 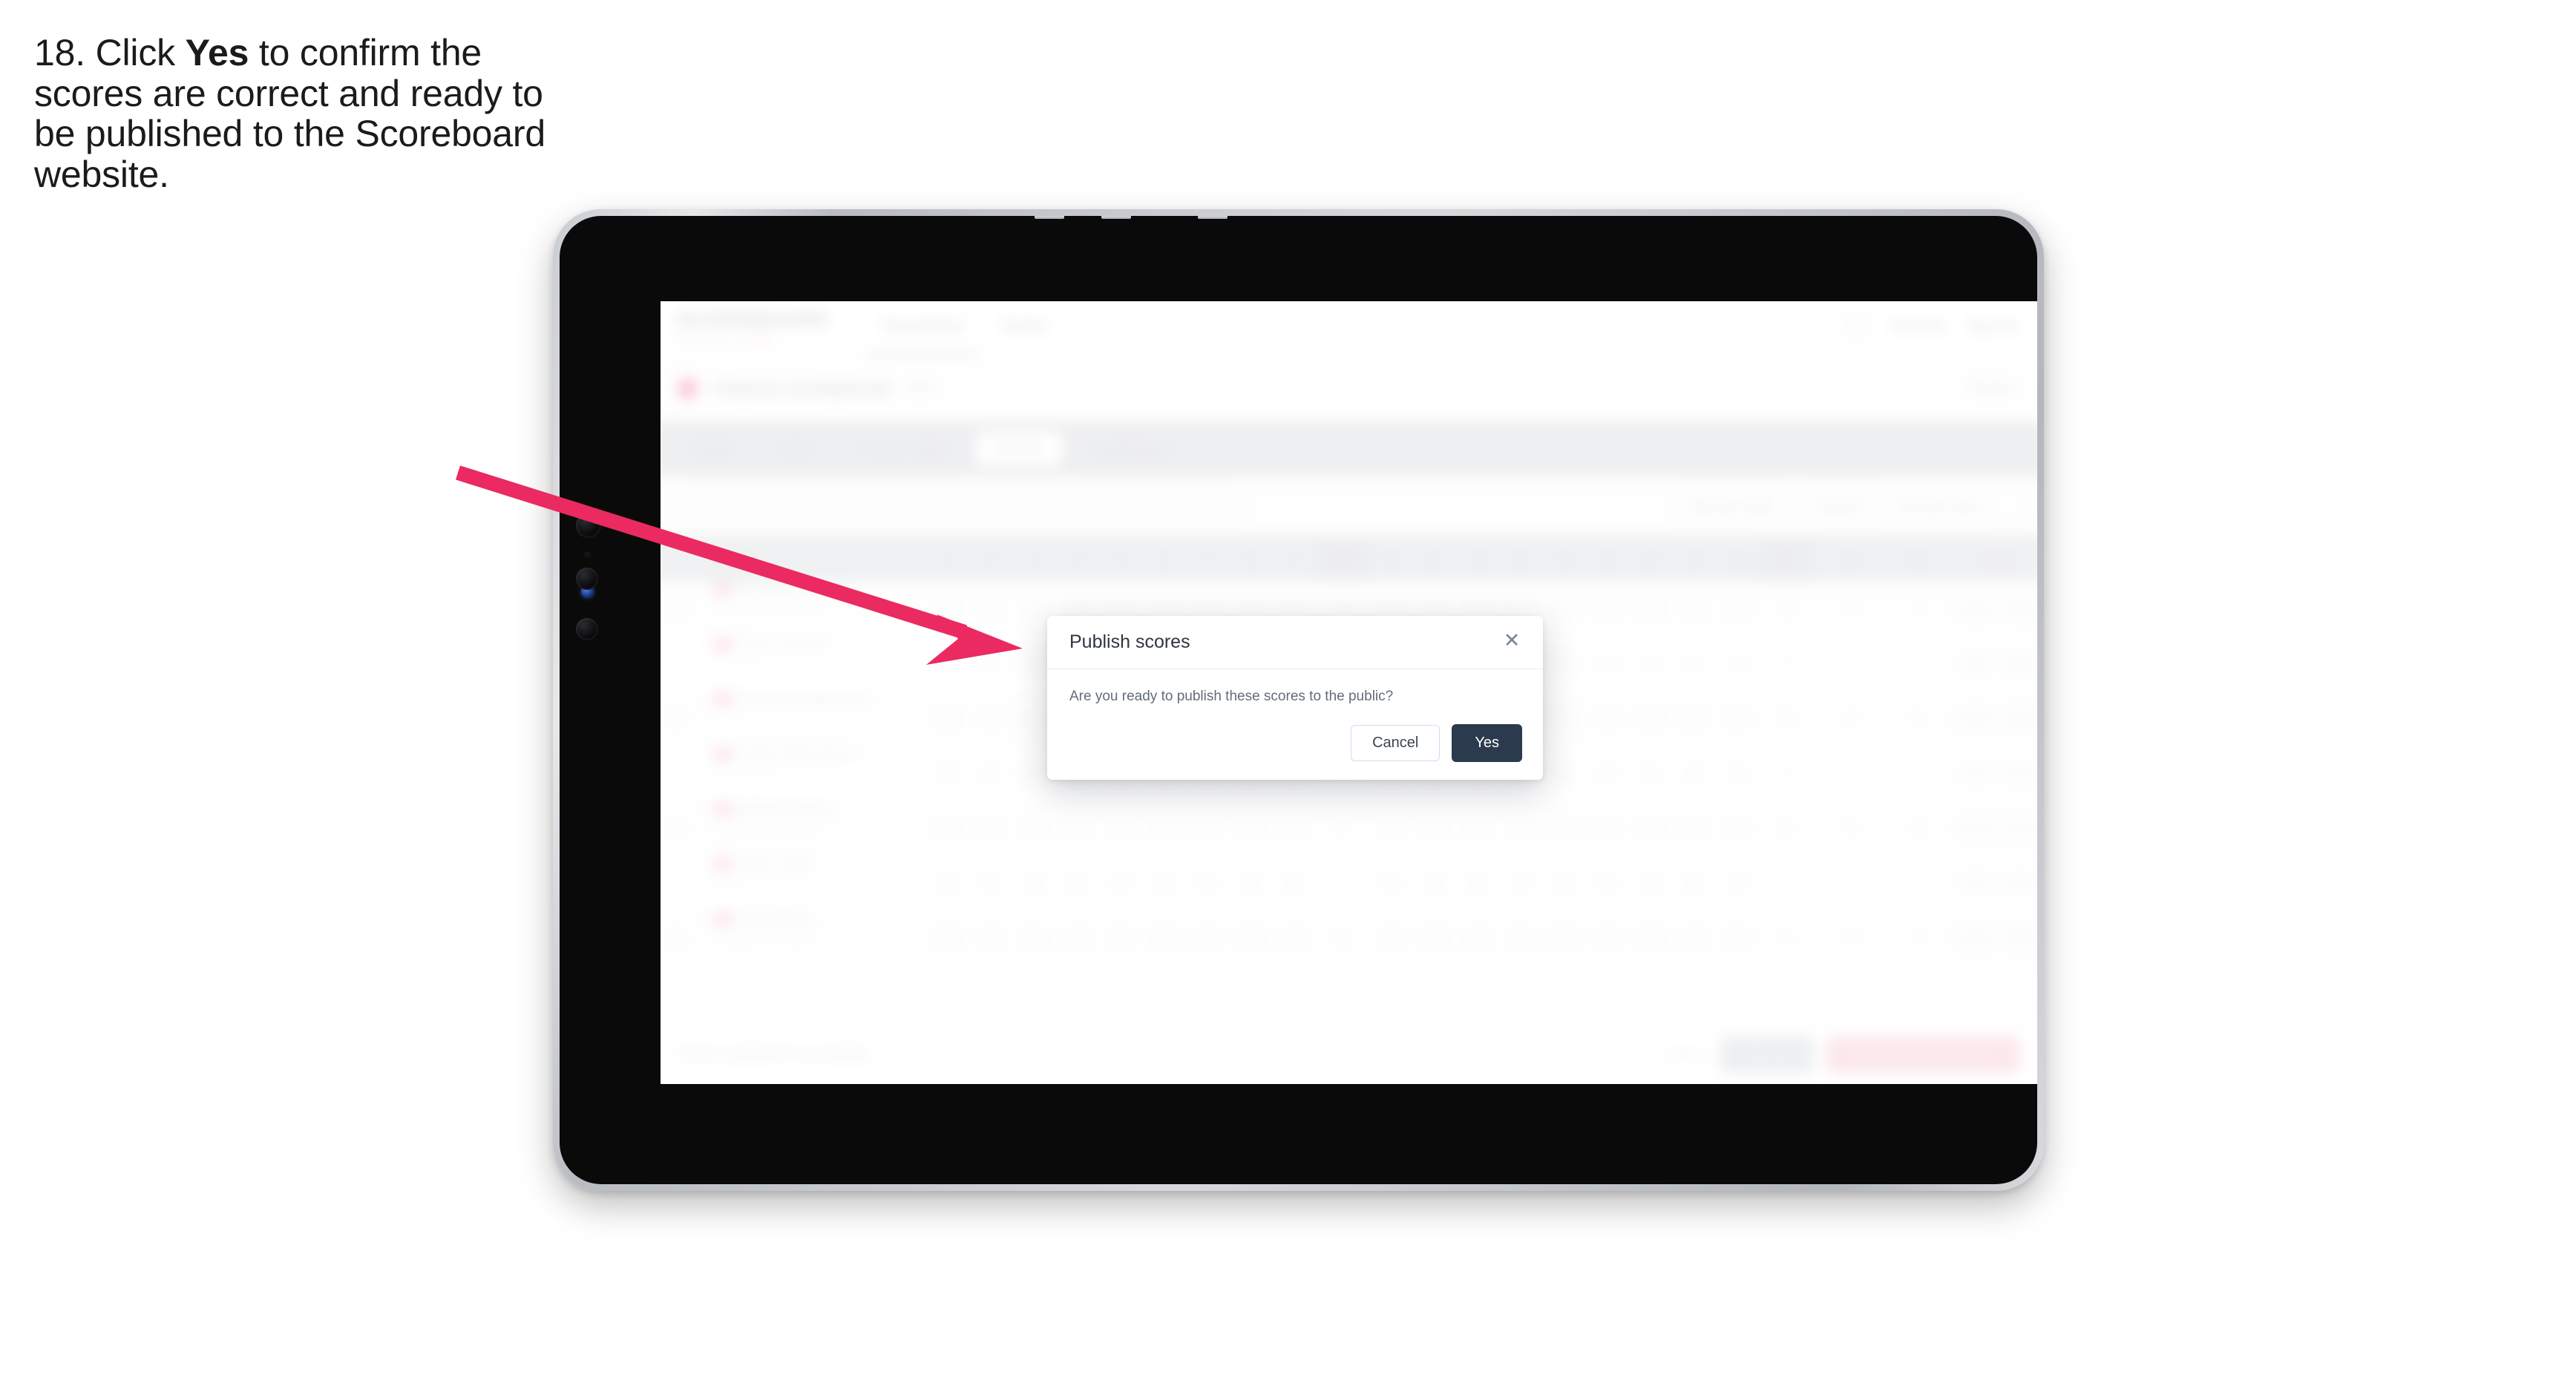 I want to click on tab-leaderboard: Leaderboard, so click(x=1130, y=449).